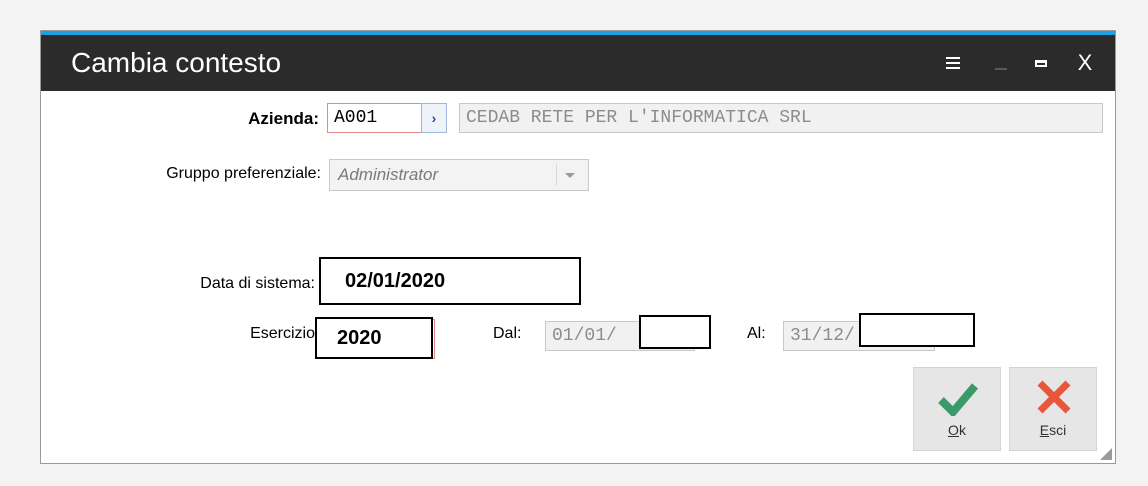  What do you see at coordinates (1054, 397) in the screenshot?
I see `x-icon` at bounding box center [1054, 397].